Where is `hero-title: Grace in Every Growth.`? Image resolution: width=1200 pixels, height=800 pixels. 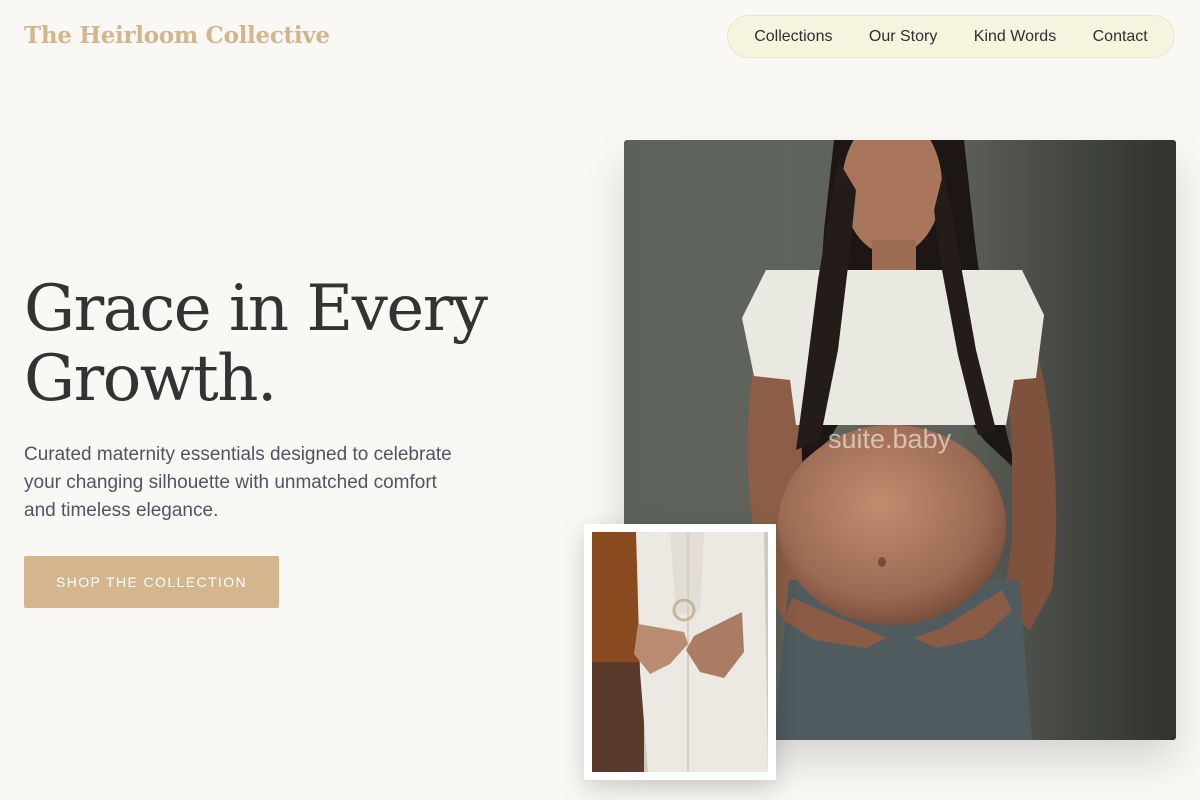
hero-title: Grace in Every Growth. is located at coordinates (256, 344).